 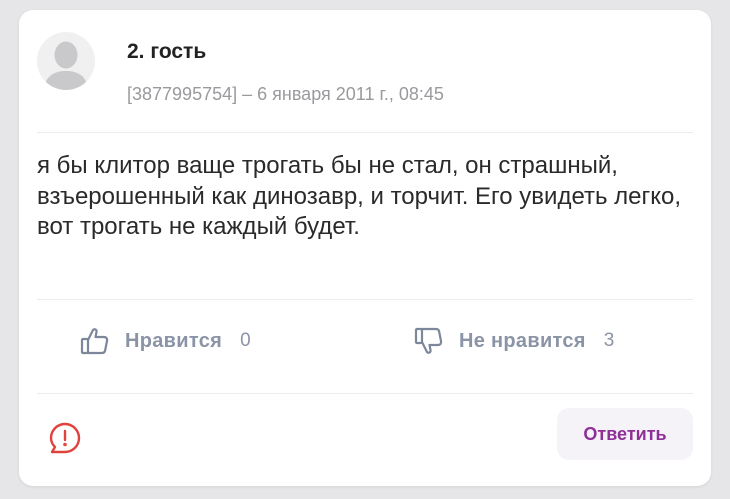 I want to click on report-button, so click(x=65, y=438).